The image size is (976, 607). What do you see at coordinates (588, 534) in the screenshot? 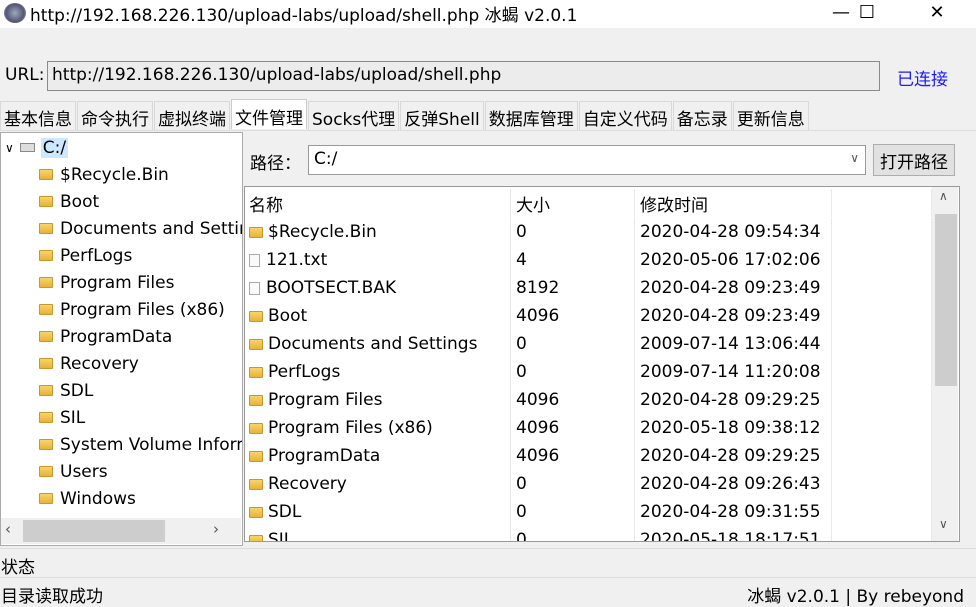
I see `table-row: SIL 0 2020-05-18 18:17:51` at bounding box center [588, 534].